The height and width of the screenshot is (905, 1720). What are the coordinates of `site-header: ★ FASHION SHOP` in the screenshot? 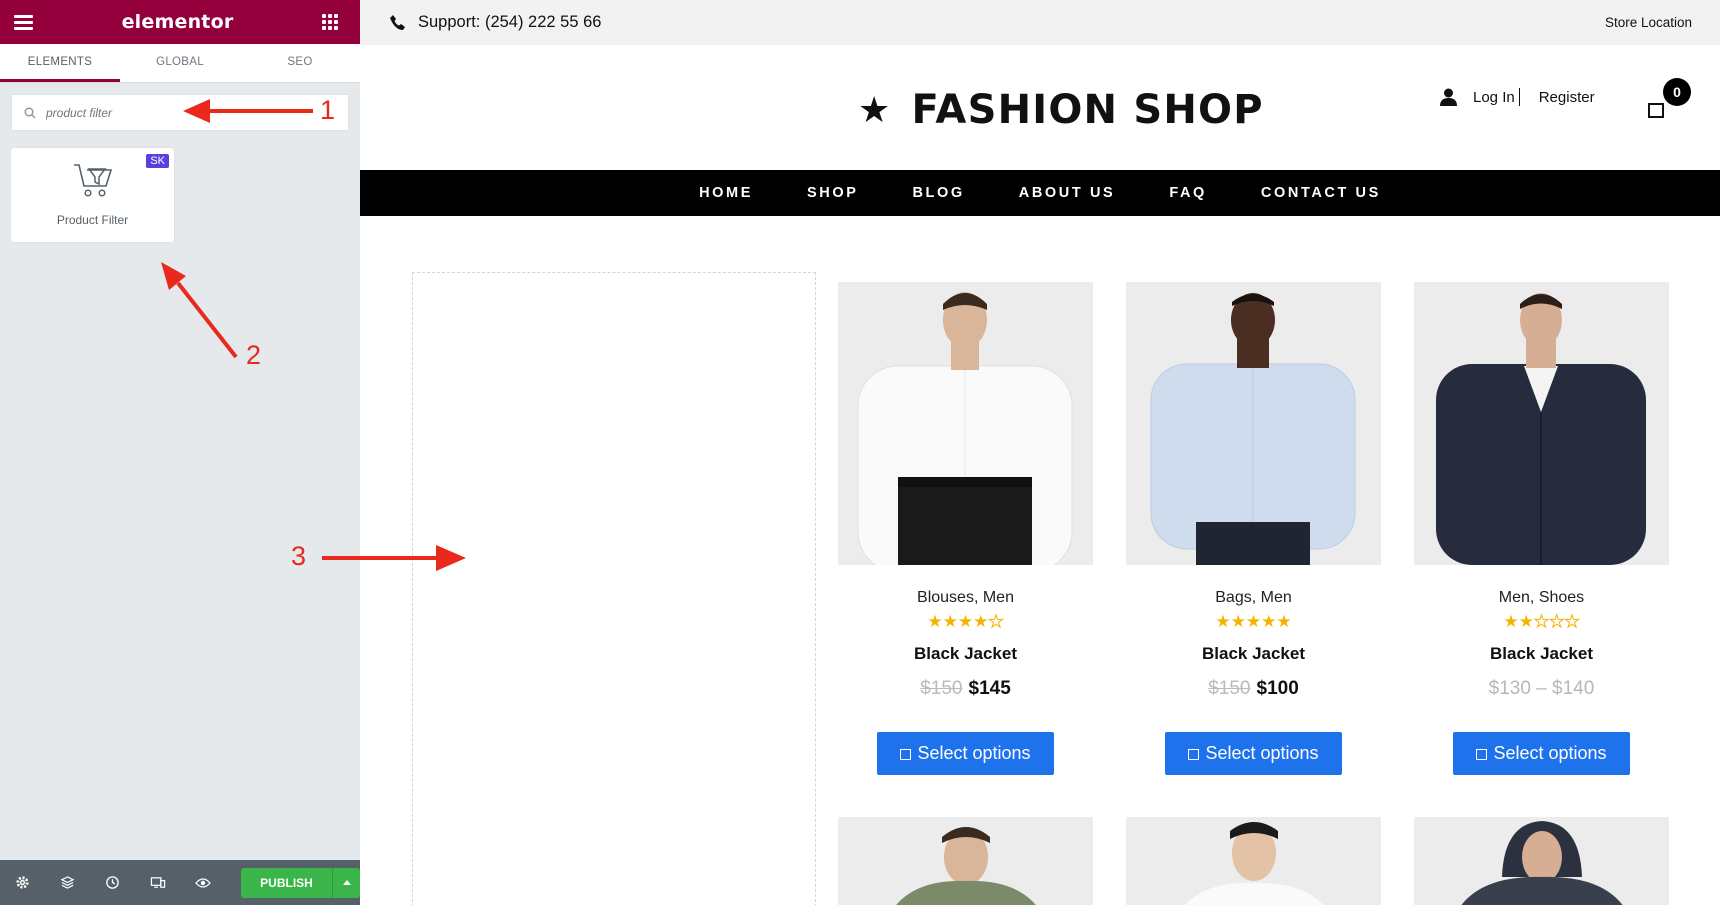 It's located at (1040, 107).